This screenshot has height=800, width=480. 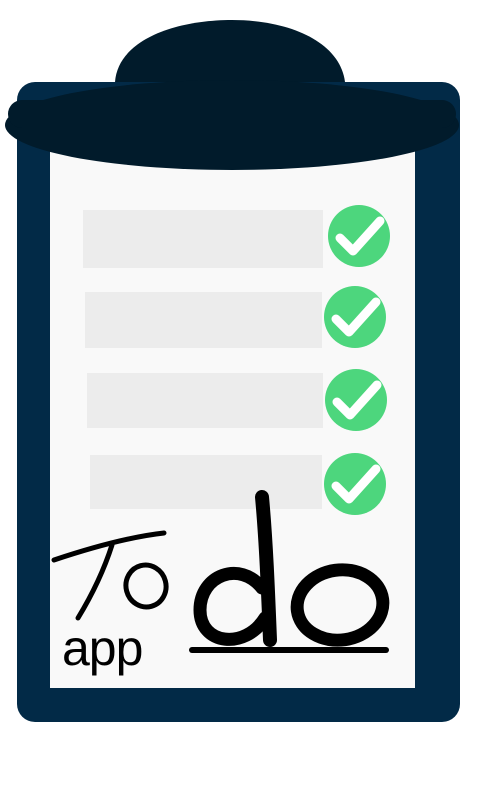 I want to click on logo-app-text: app, so click(x=102, y=648).